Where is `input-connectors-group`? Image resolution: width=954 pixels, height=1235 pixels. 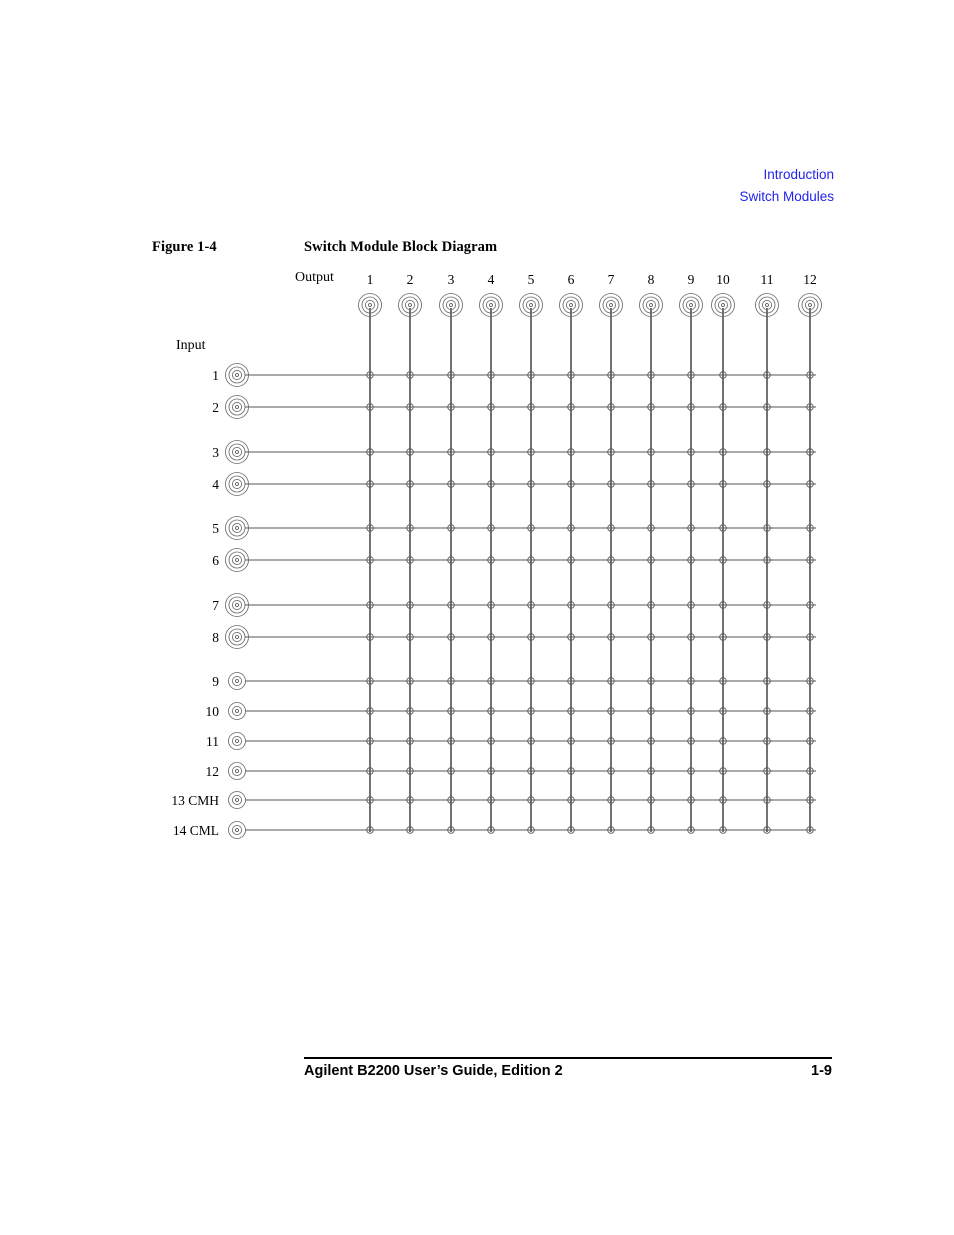
input-connectors-group is located at coordinates (237, 601).